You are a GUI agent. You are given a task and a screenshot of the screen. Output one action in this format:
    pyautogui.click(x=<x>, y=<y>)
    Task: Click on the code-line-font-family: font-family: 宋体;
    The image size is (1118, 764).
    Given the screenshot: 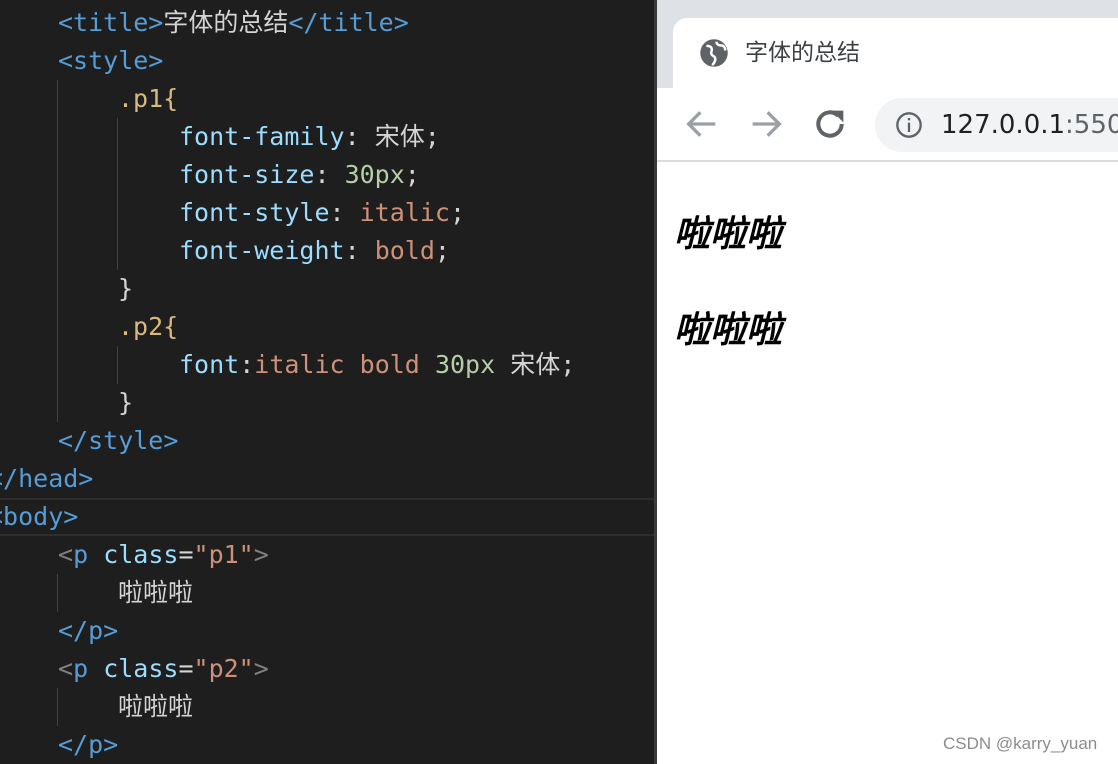 What is the action you would take?
    pyautogui.click(x=309, y=137)
    